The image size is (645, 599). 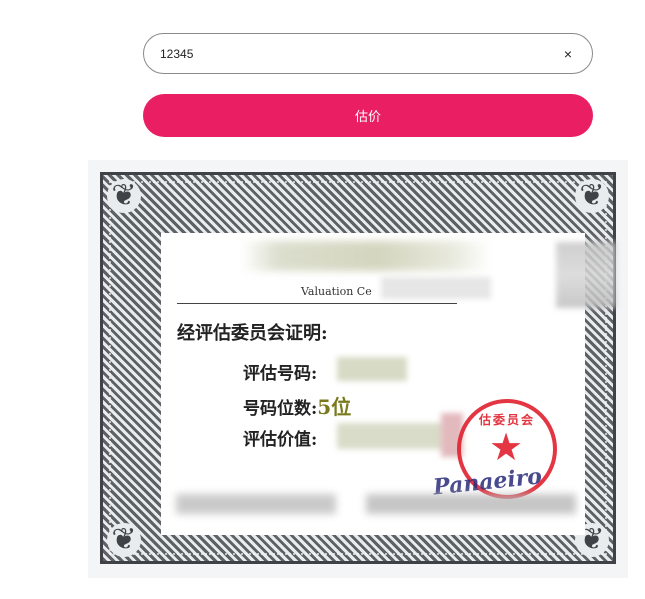 What do you see at coordinates (366, 256) in the screenshot?
I see `certificate-title-blurred` at bounding box center [366, 256].